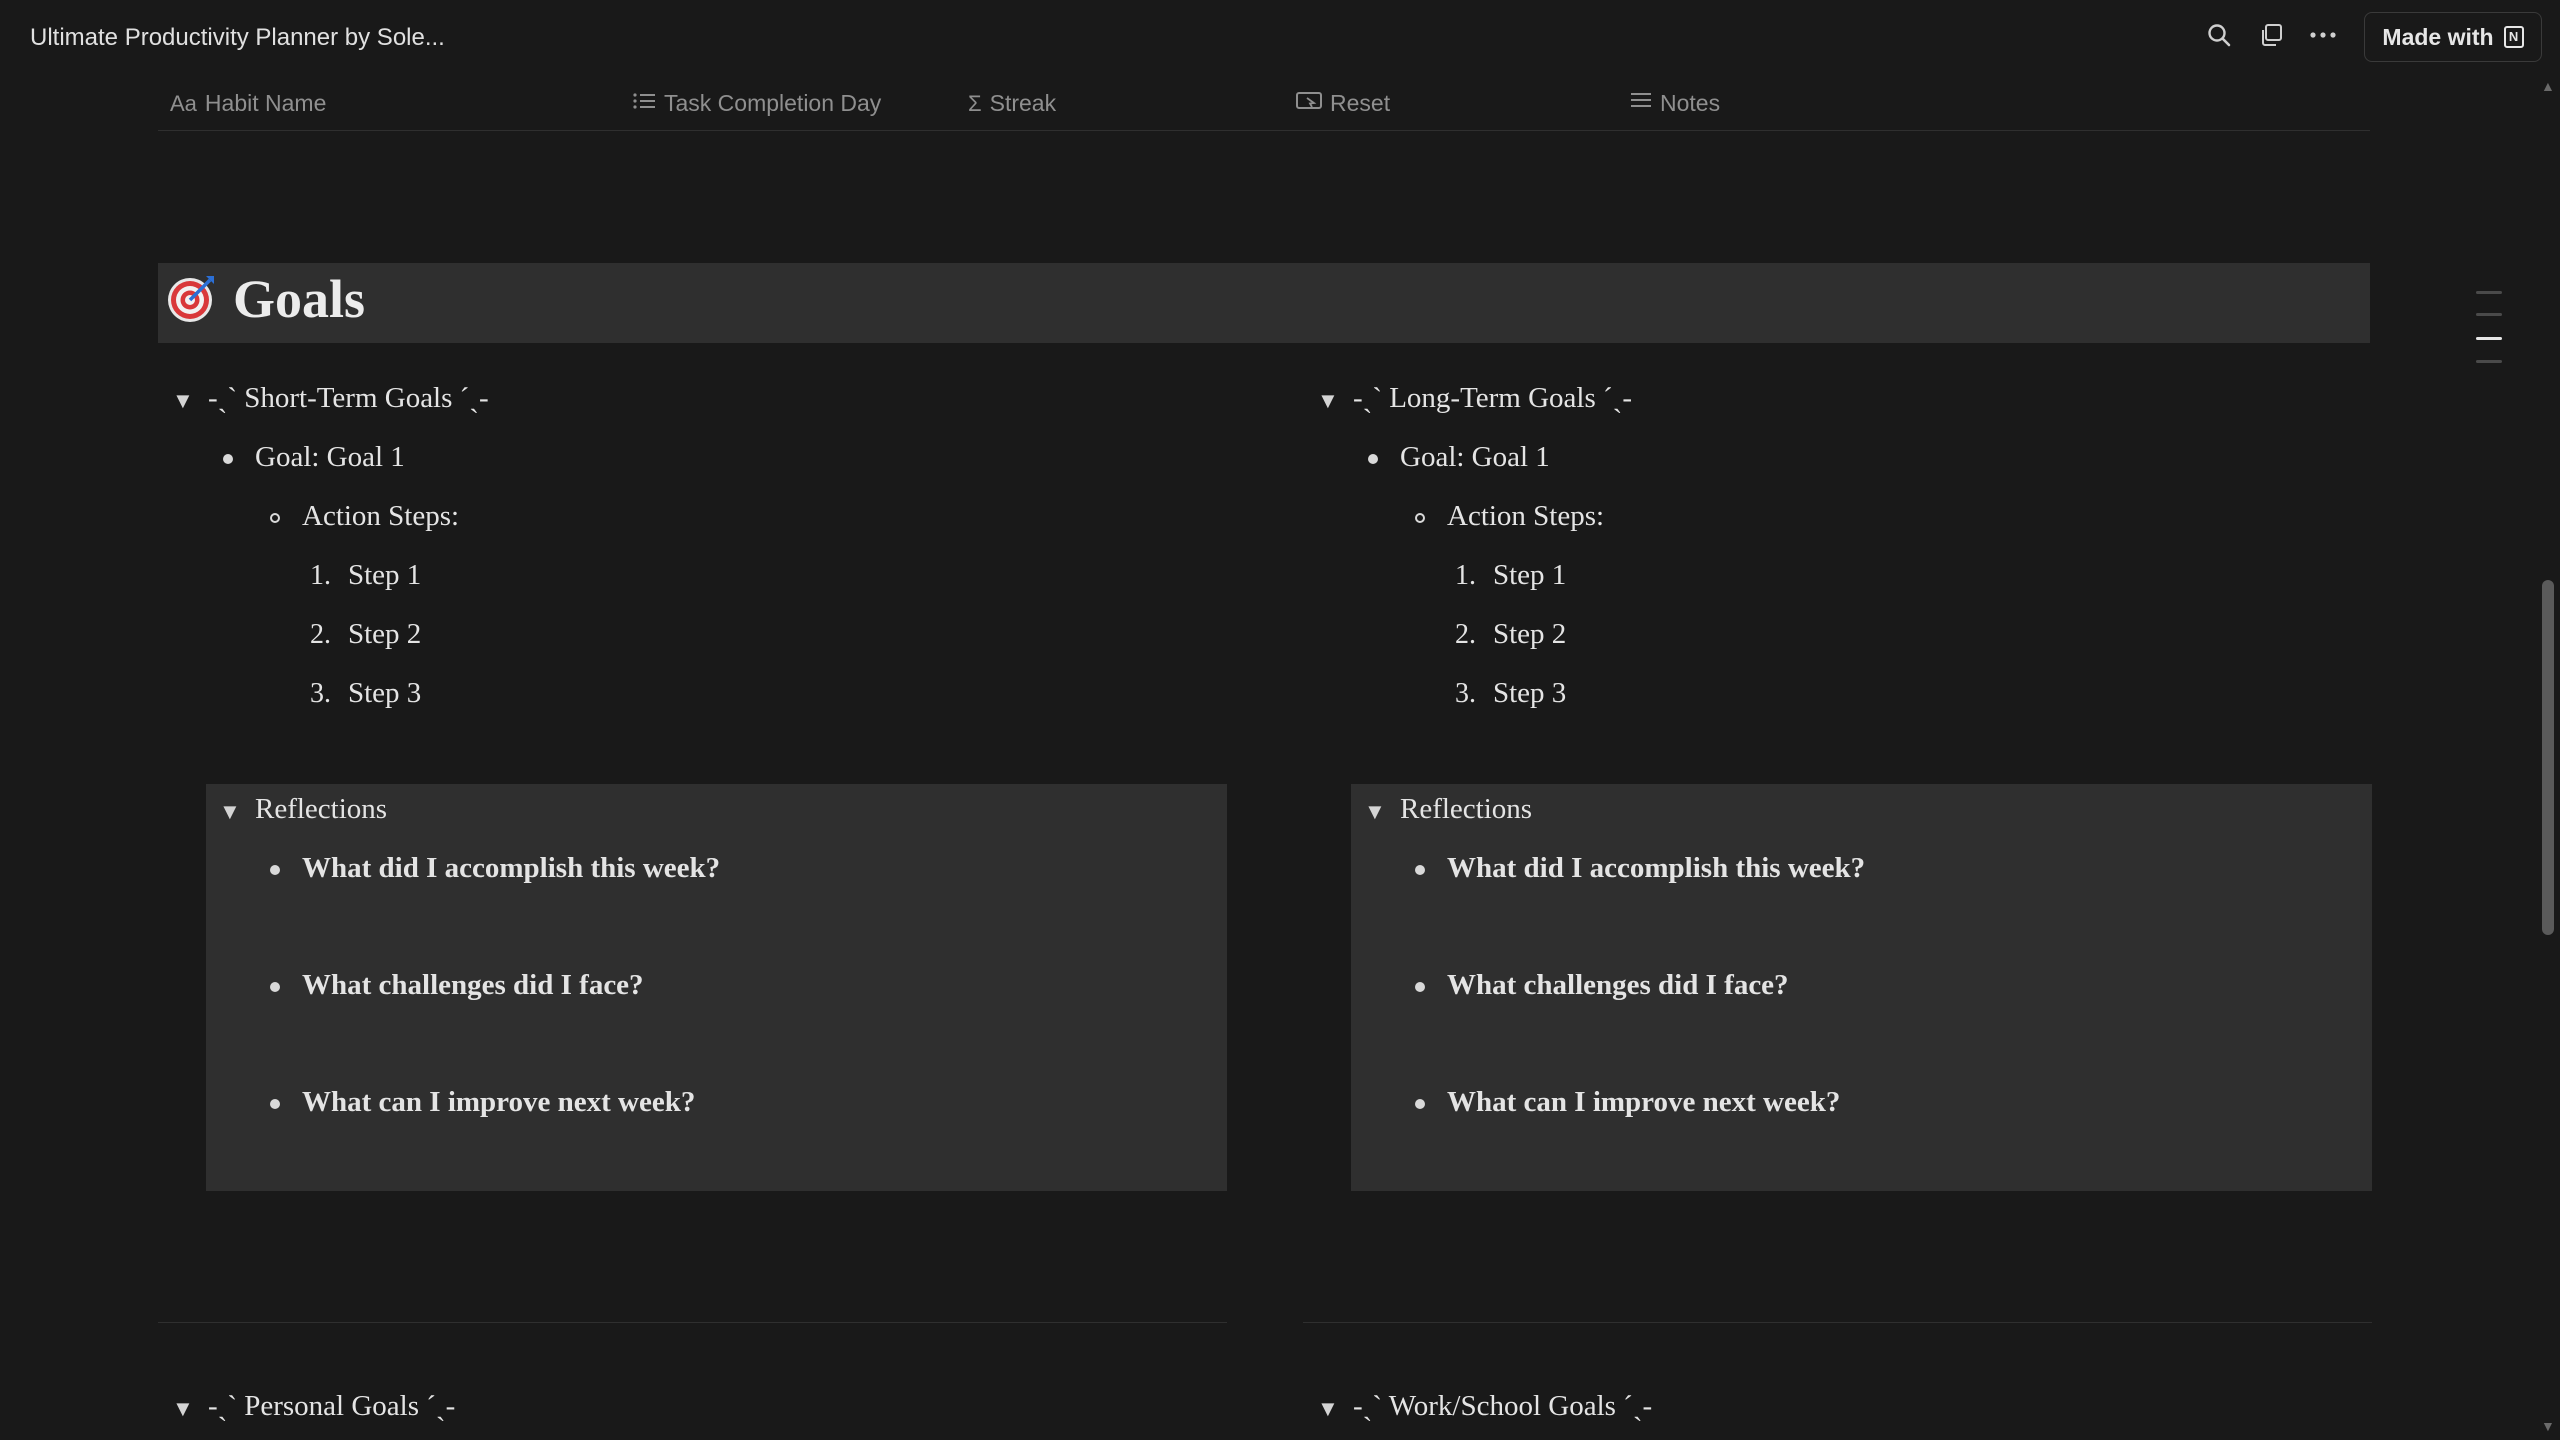 This screenshot has width=2560, height=1440. Describe the element at coordinates (644, 104) in the screenshot. I see `list-icon` at that location.